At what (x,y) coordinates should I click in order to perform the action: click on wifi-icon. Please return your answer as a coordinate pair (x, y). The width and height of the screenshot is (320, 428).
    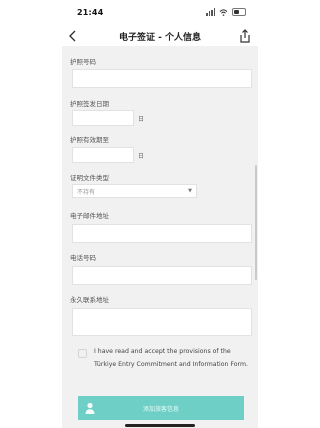
    Looking at the image, I should click on (223, 12).